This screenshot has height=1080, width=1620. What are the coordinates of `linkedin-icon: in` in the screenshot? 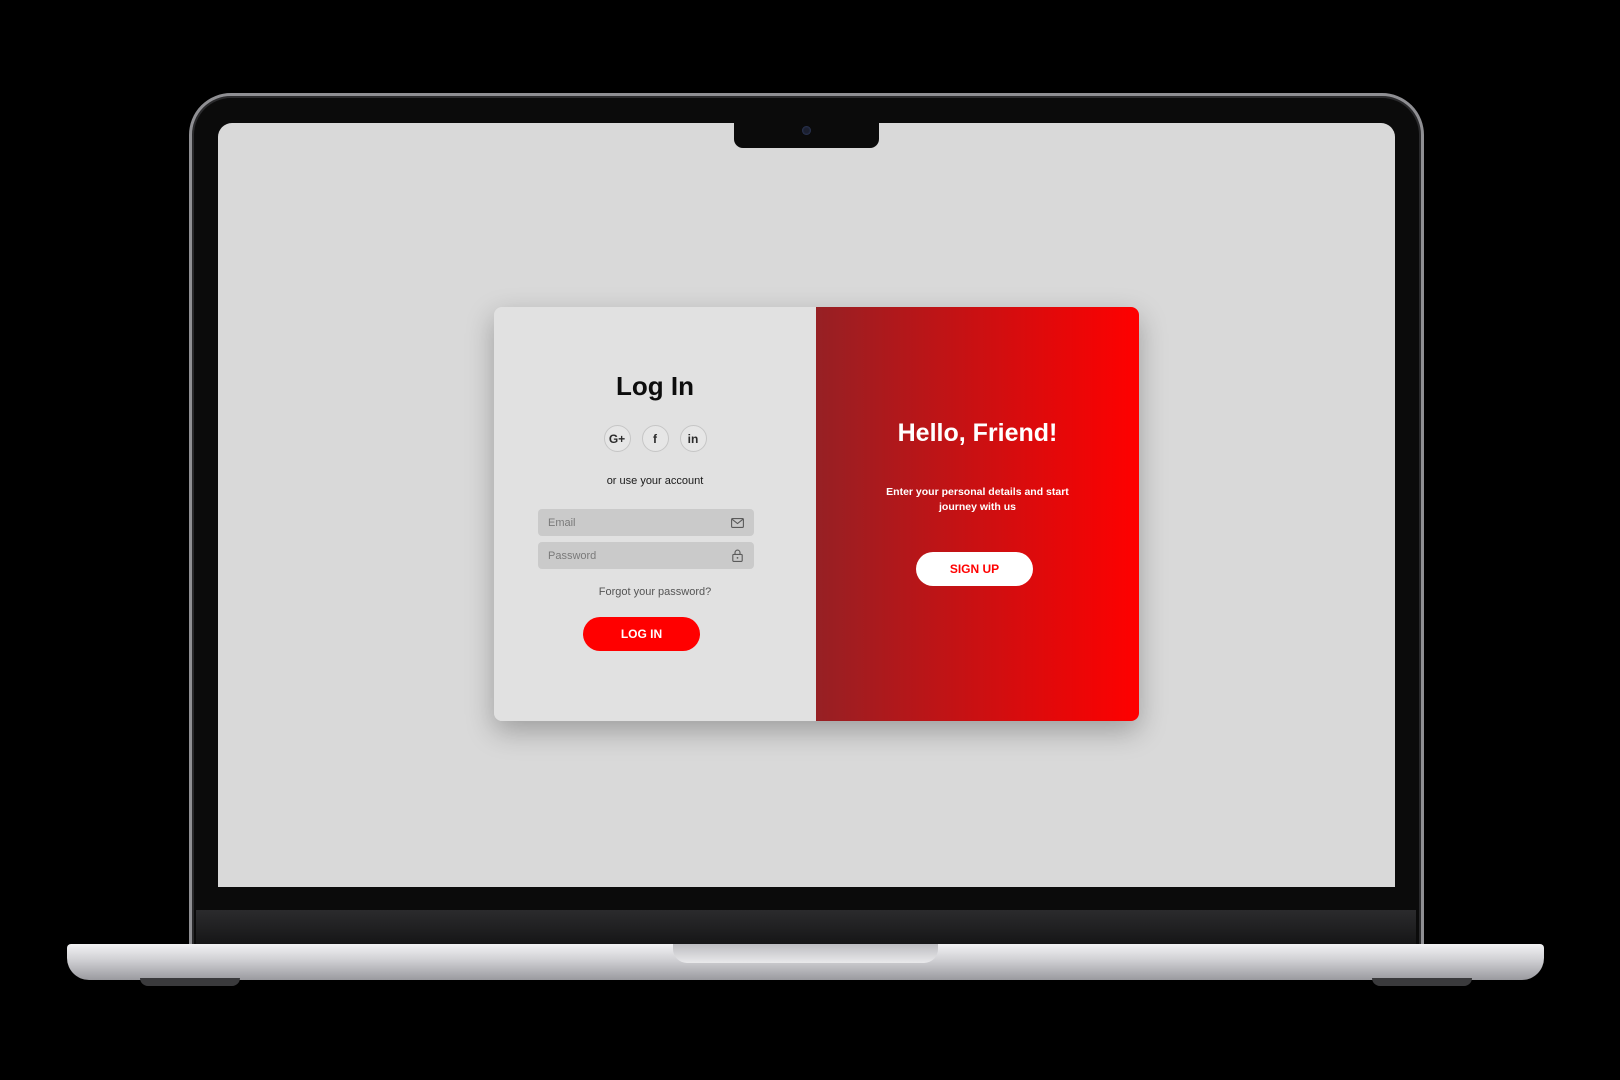 It's located at (693, 438).